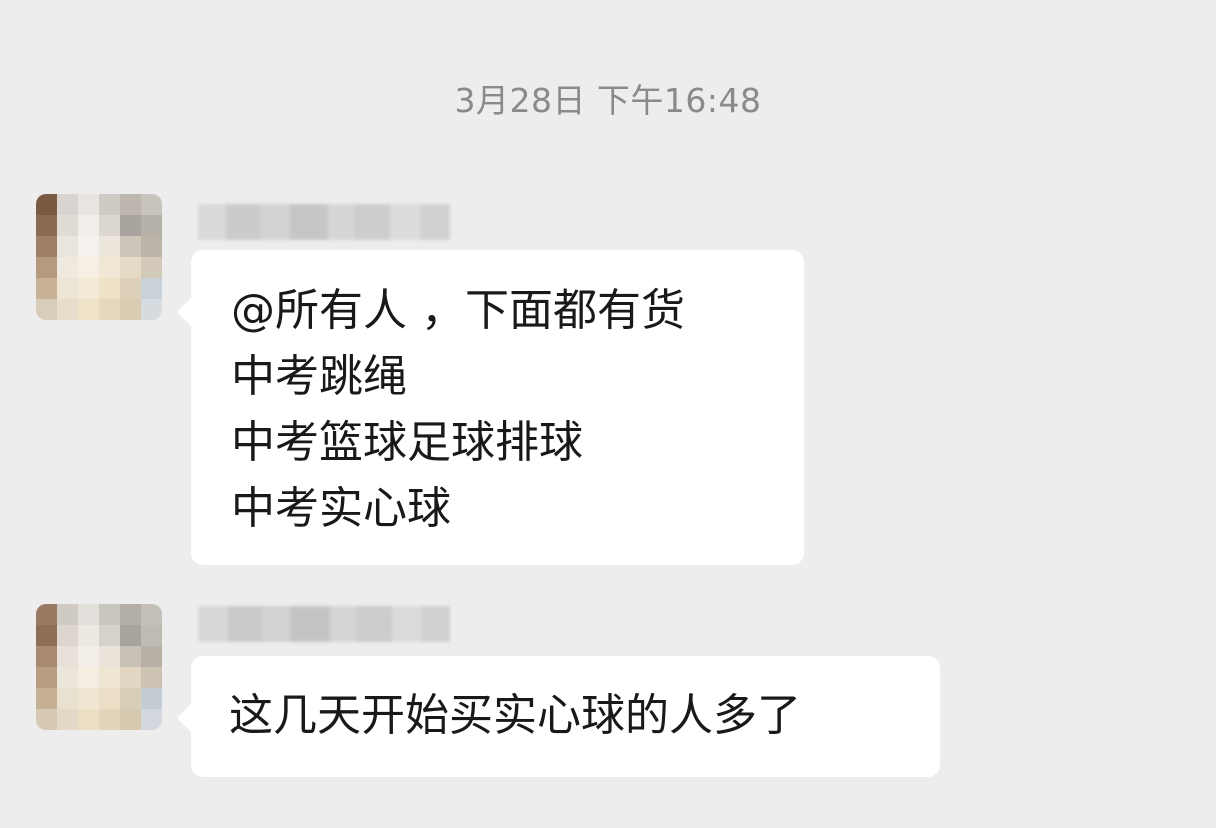 This screenshot has height=828, width=1216. What do you see at coordinates (515, 715) in the screenshot?
I see `message-line: 这几天开始买实心球的人多了` at bounding box center [515, 715].